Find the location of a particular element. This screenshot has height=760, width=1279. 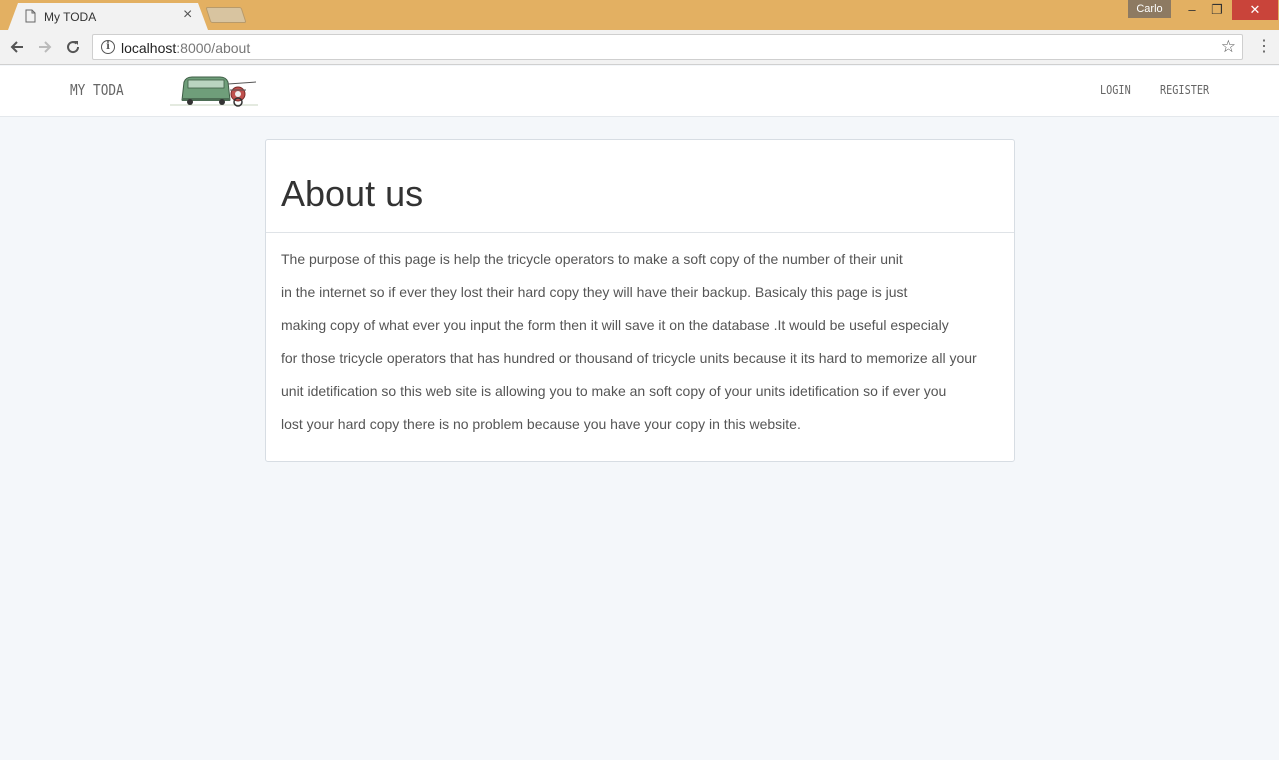

star-icon: ☆ is located at coordinates (1228, 47).